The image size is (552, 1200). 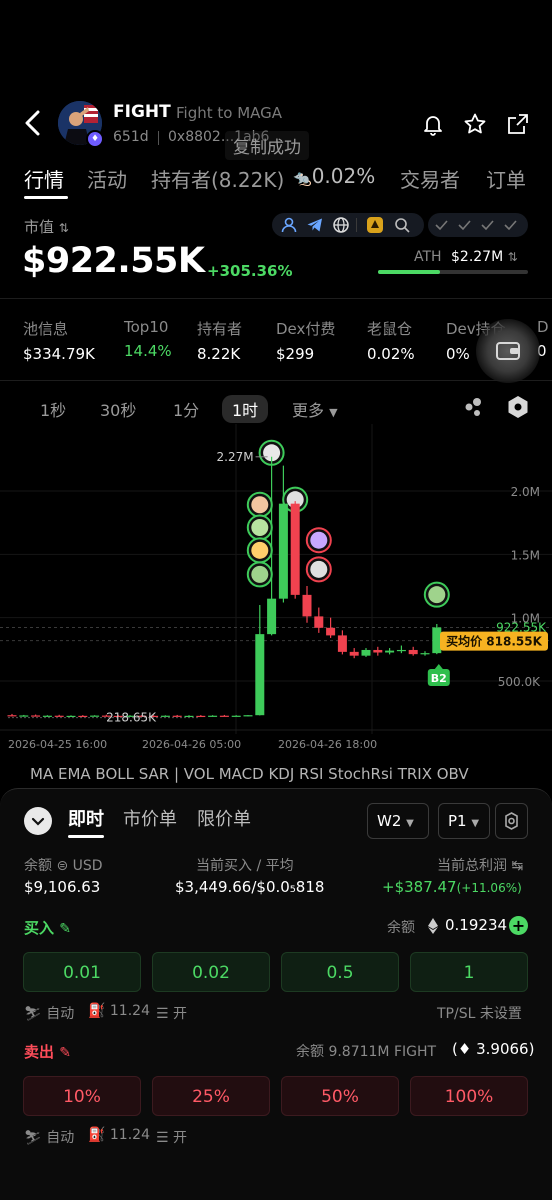 What do you see at coordinates (340, 1096) in the screenshot?
I see `sell-pct-button: 50%` at bounding box center [340, 1096].